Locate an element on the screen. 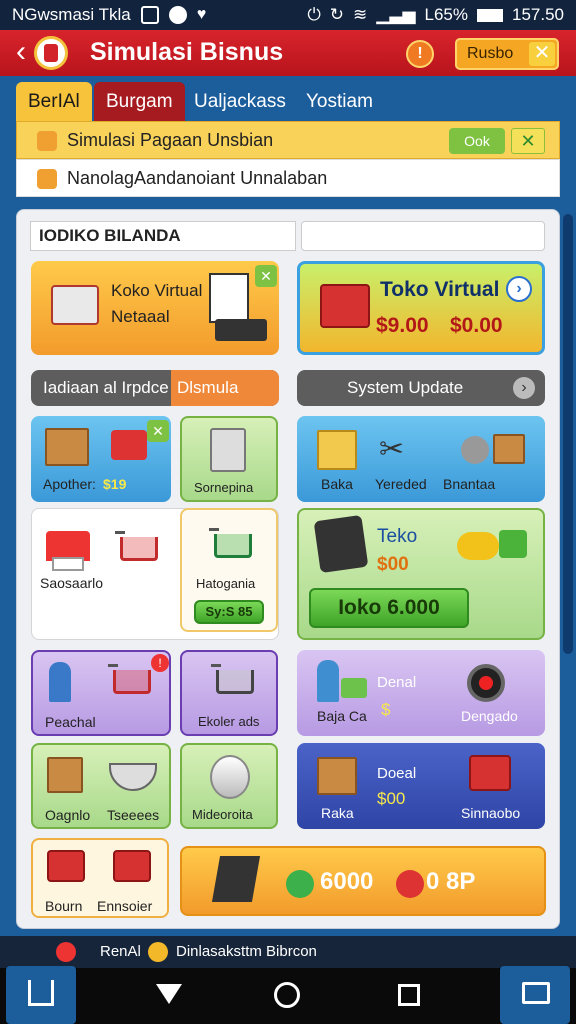 The image size is (576, 1024). tab-1: BerIAl is located at coordinates (54, 102).